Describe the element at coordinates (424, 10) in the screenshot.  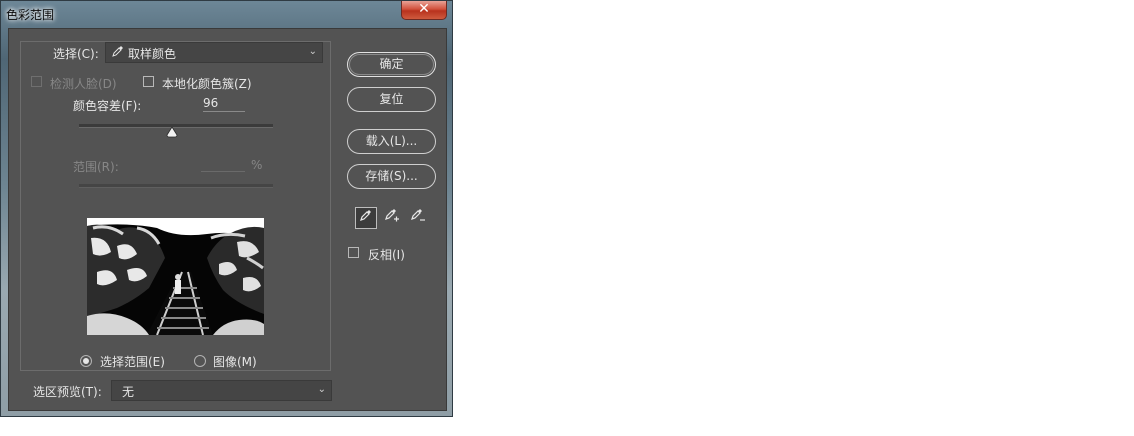
I see `close-button: ✕` at that location.